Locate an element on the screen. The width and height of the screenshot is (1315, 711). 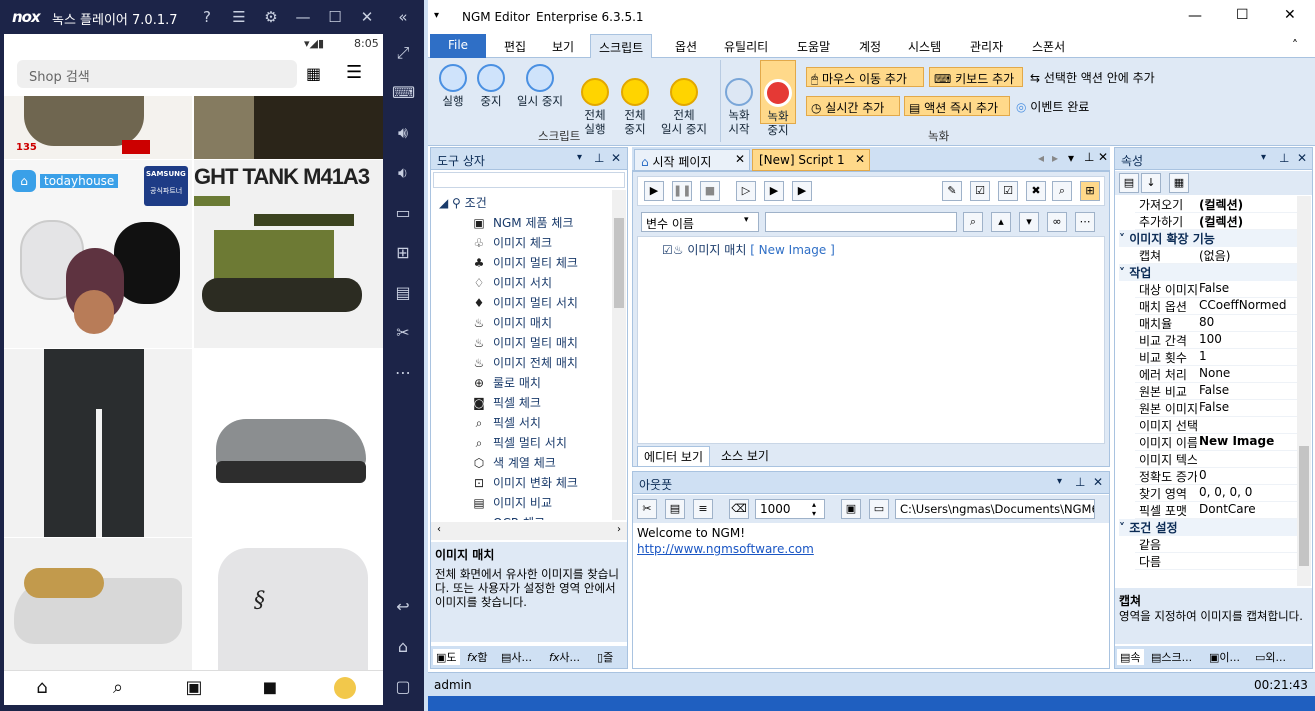
scroll-left-icon: ◂ is located at coordinates (1041, 158).